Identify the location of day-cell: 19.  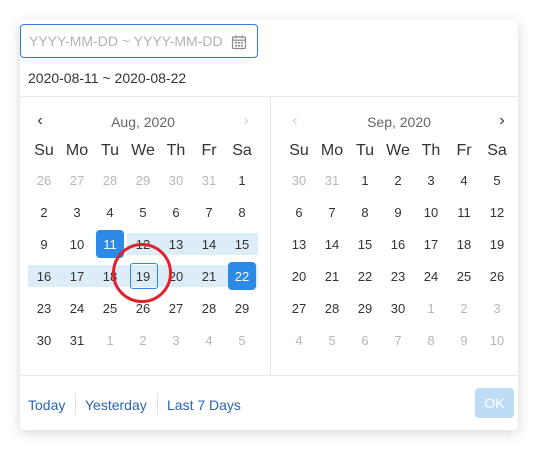
(497, 245).